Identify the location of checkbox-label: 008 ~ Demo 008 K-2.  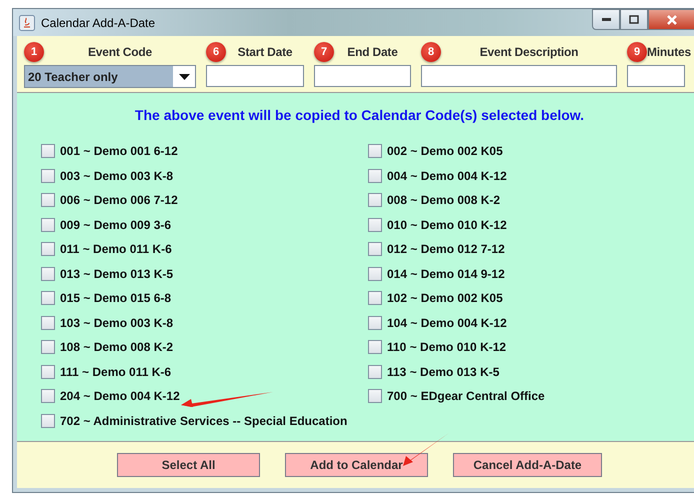
(443, 200).